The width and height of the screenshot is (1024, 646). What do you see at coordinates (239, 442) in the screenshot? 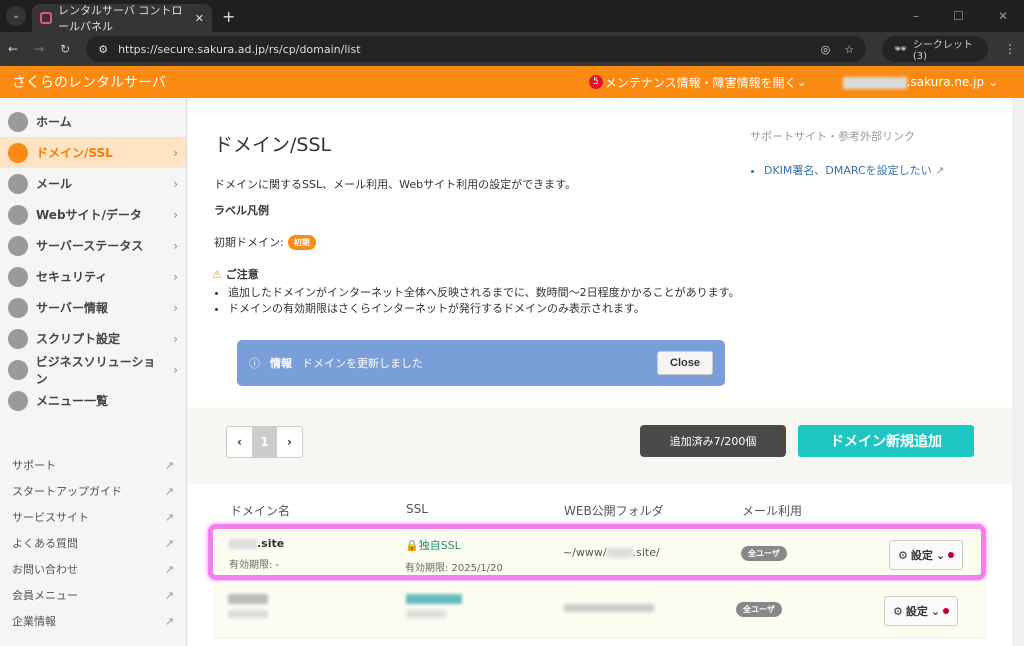
I see `prev-page-button: ‹` at bounding box center [239, 442].